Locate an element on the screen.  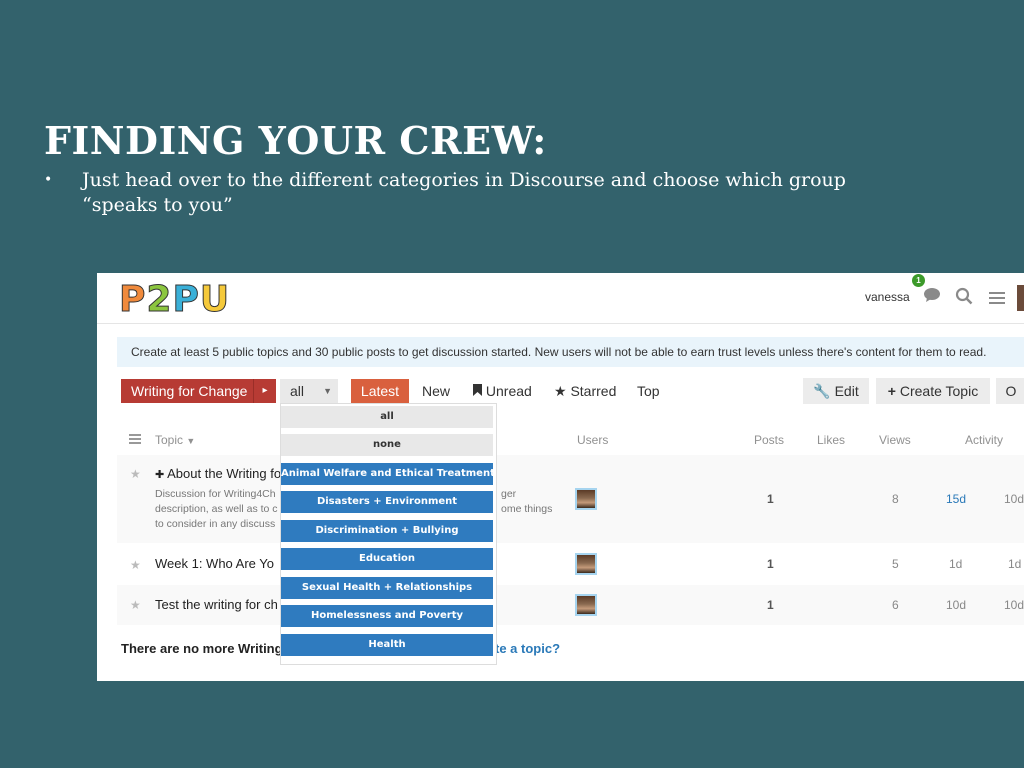
edit-button: 🔧 Edit is located at coordinates (836, 391).